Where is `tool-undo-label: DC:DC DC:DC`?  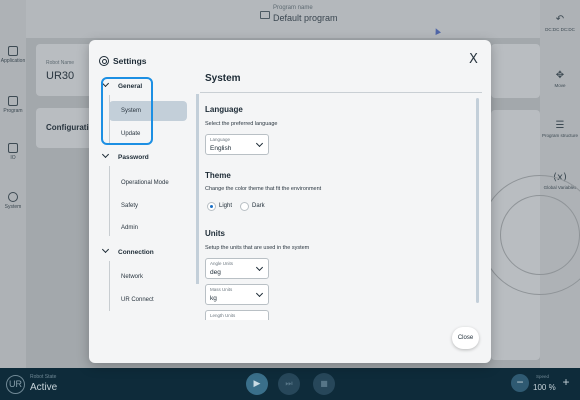 tool-undo-label: DC:DC DC:DC is located at coordinates (560, 29).